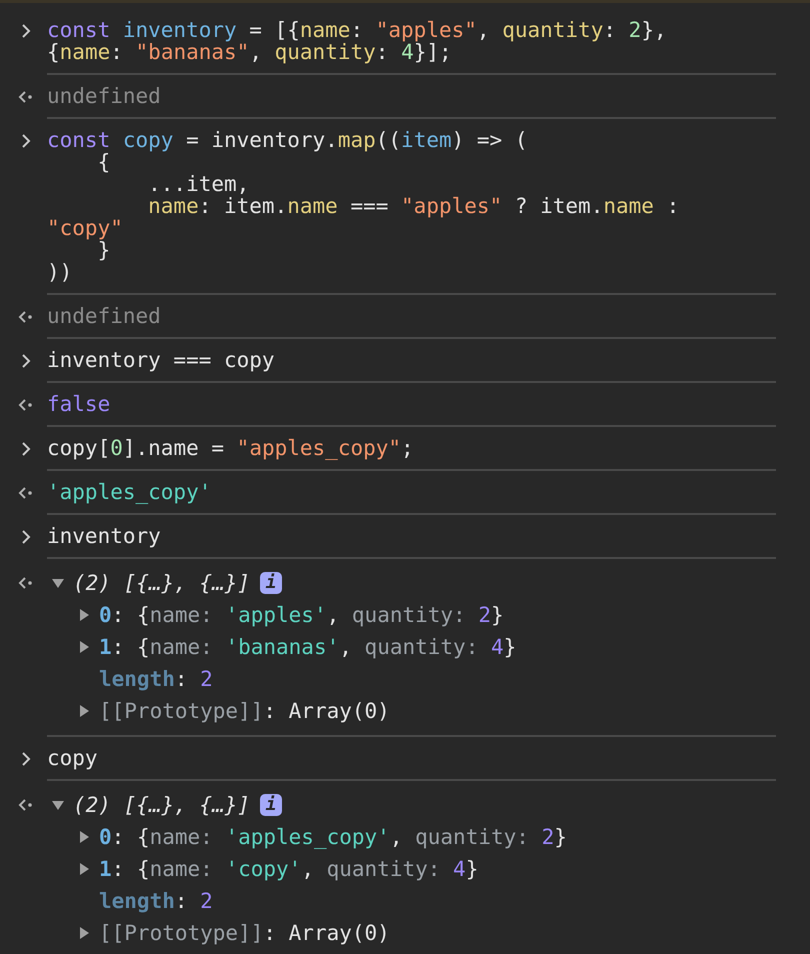 The width and height of the screenshot is (810, 954). What do you see at coordinates (307, 647) in the screenshot?
I see `property-text: 1: {name: 'bananas', quantity: 4}` at bounding box center [307, 647].